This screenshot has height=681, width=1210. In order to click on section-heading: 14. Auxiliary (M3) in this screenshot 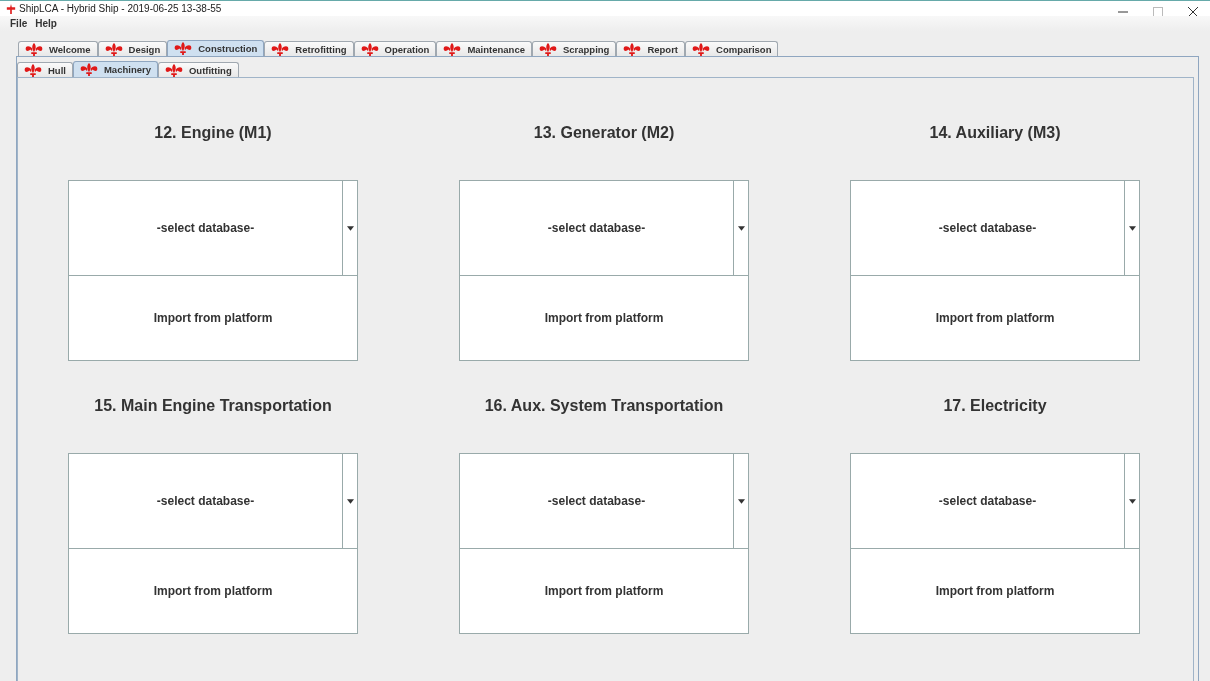, I will do `click(995, 133)`.